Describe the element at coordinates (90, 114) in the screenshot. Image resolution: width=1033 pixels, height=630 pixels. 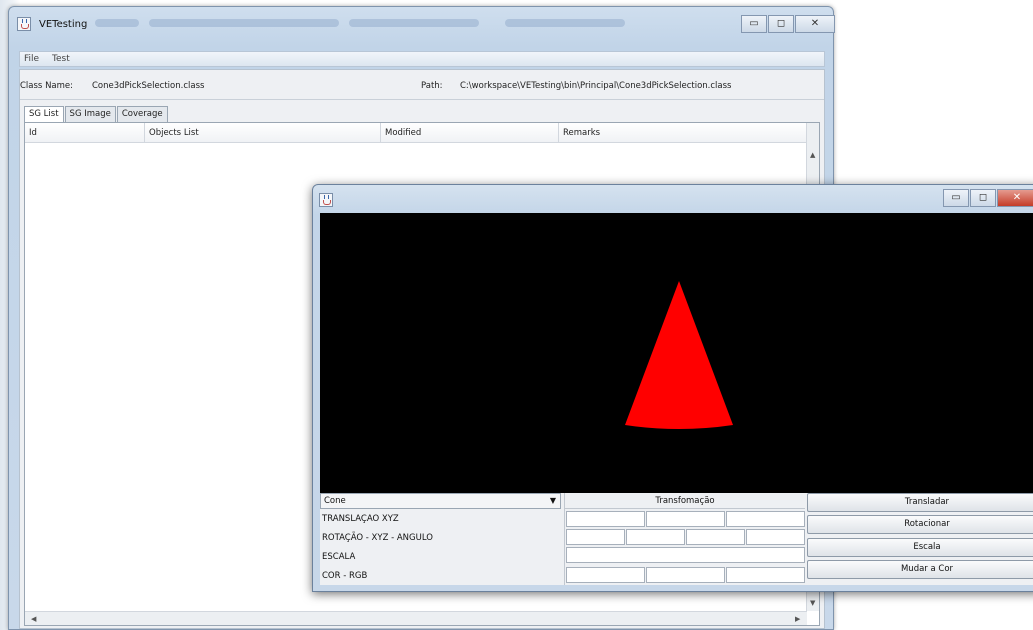
I see `tab-sg-image: SG Image` at that location.